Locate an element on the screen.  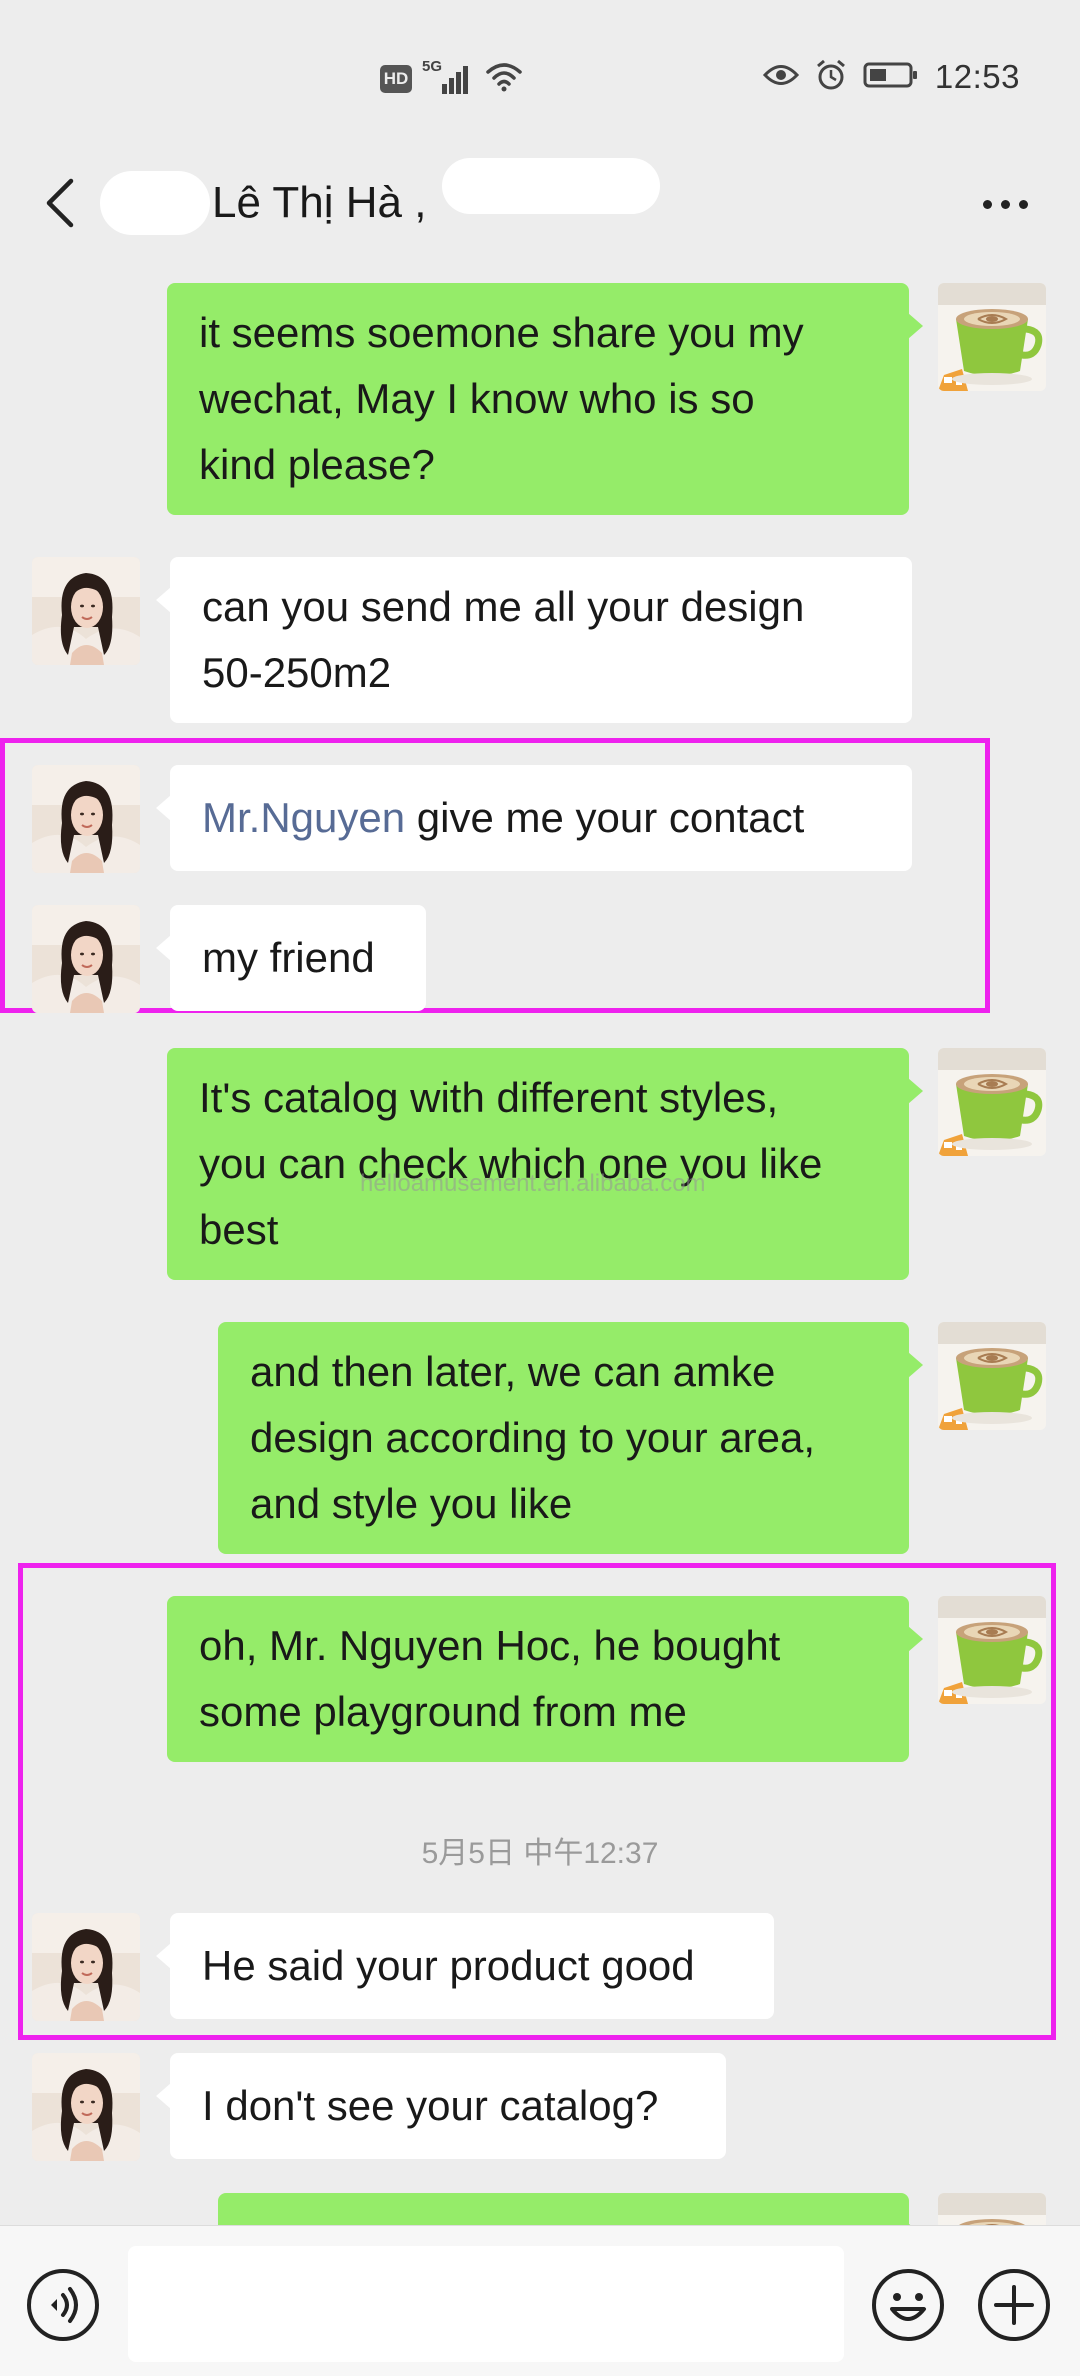
chat-title-text: Lê Thị Hà , is located at coordinates (319, 202).